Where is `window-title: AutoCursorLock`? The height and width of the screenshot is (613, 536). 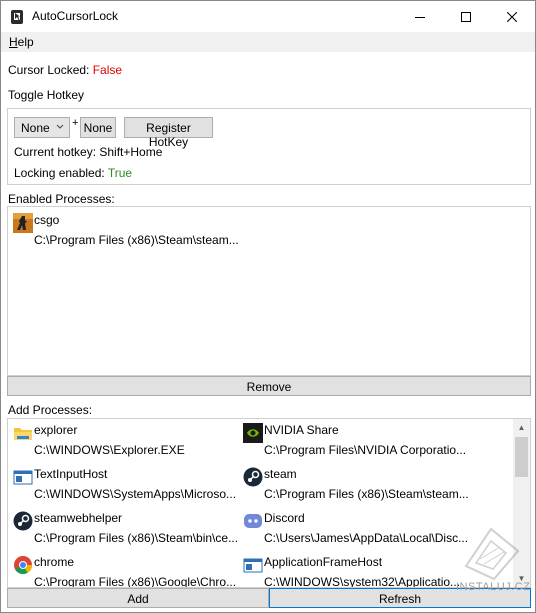 window-title: AutoCursorLock is located at coordinates (75, 16).